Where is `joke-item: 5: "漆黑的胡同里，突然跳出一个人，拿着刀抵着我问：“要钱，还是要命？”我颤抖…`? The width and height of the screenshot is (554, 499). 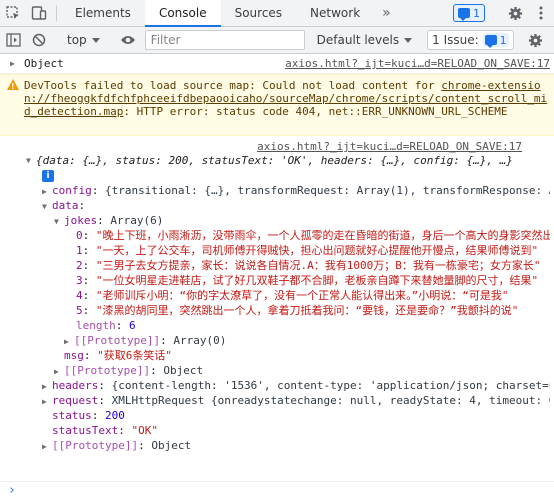 joke-item: 5: "漆黑的胡同里，突然跳出一个人，拿着刀抵着我问：“要钱，还是要命？”我颤抖… is located at coordinates (277, 310).